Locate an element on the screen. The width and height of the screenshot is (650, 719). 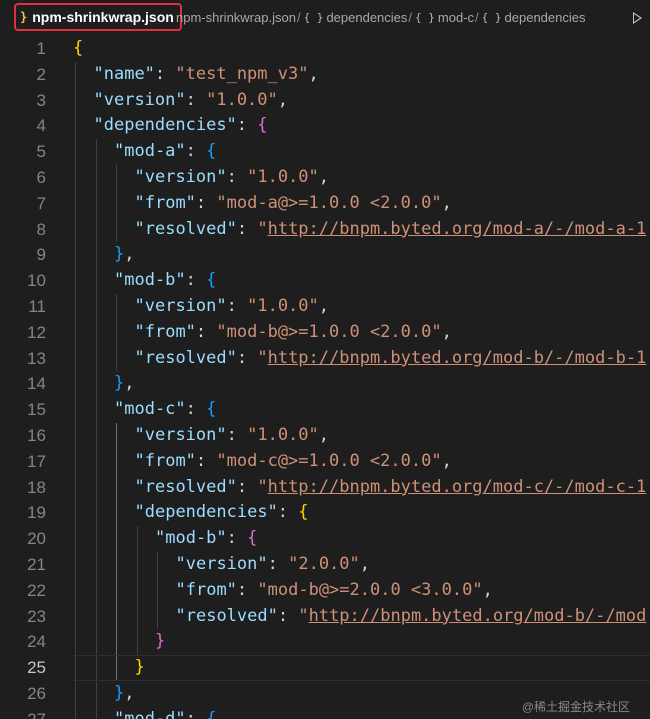
code-line: 25} is located at coordinates (325, 668).